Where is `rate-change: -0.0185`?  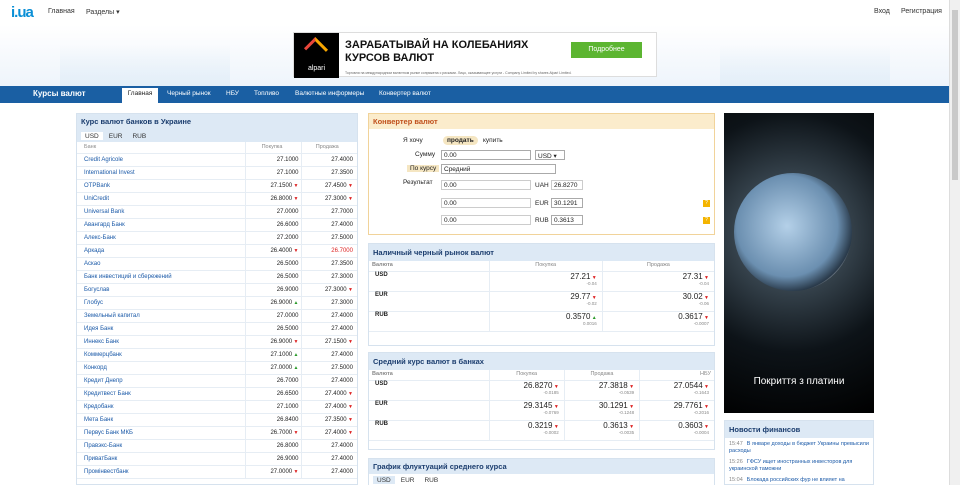 rate-change: -0.0185 is located at coordinates (551, 392).